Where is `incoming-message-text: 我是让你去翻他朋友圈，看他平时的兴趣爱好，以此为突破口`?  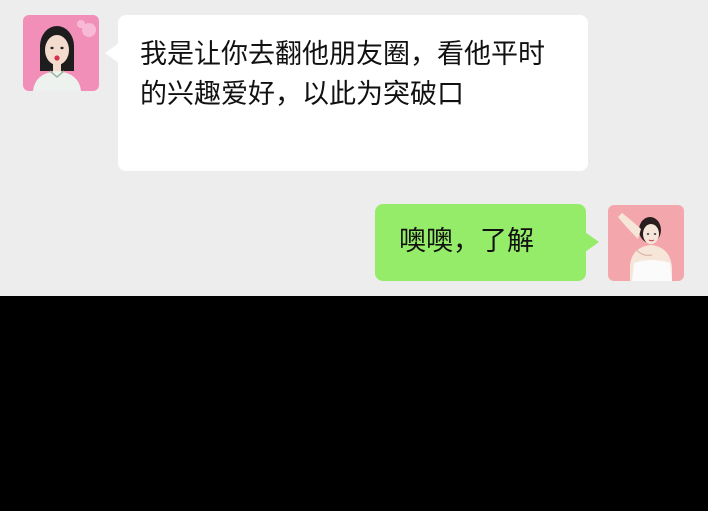
incoming-message-text: 我是让你去翻他朋友圈，看他平时的兴趣爱好，以此为突破口 is located at coordinates (342, 74).